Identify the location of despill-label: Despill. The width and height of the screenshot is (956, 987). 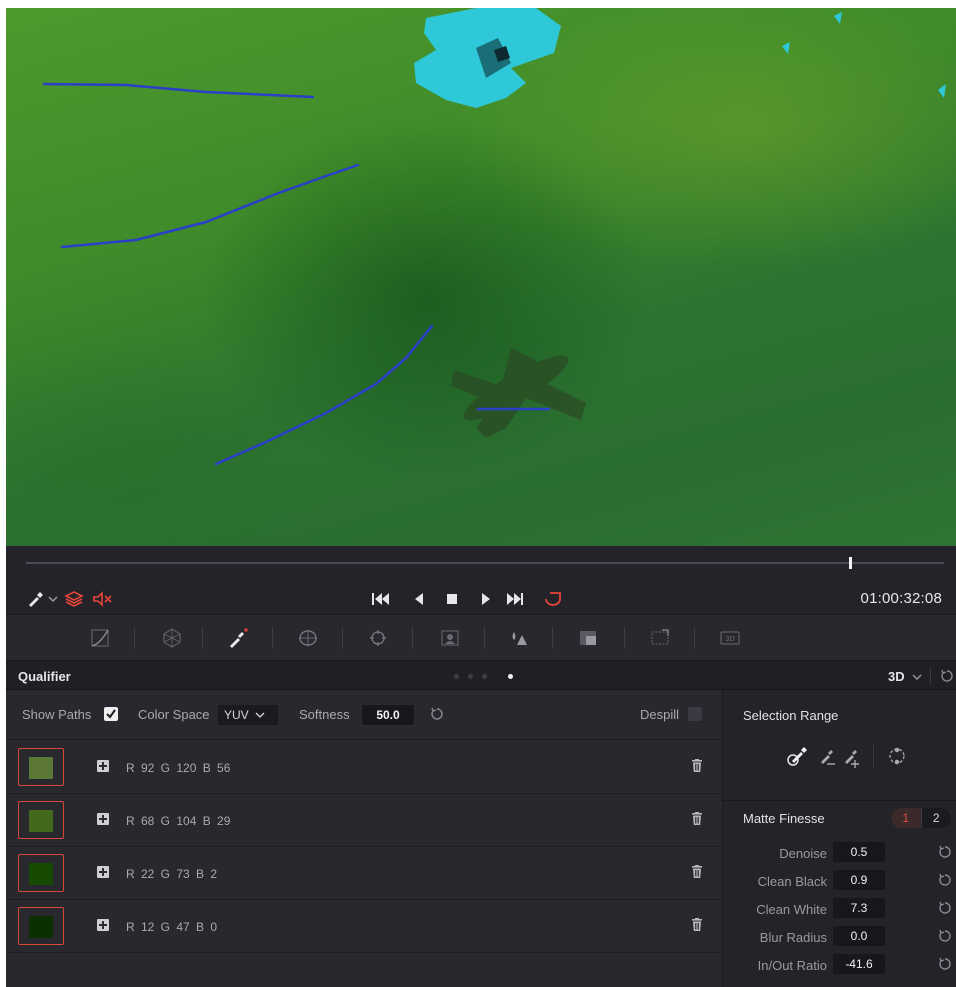
(660, 714).